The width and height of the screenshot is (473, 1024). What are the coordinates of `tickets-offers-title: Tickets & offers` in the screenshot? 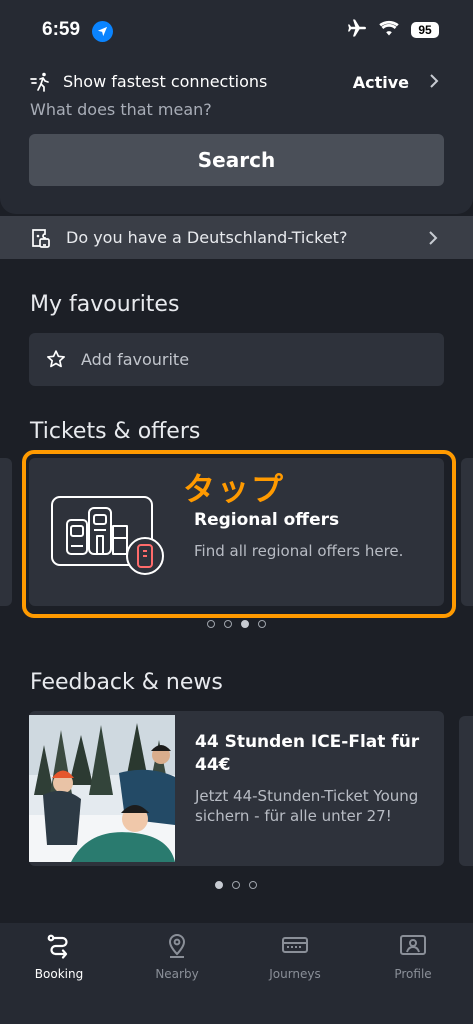 It's located at (115, 431).